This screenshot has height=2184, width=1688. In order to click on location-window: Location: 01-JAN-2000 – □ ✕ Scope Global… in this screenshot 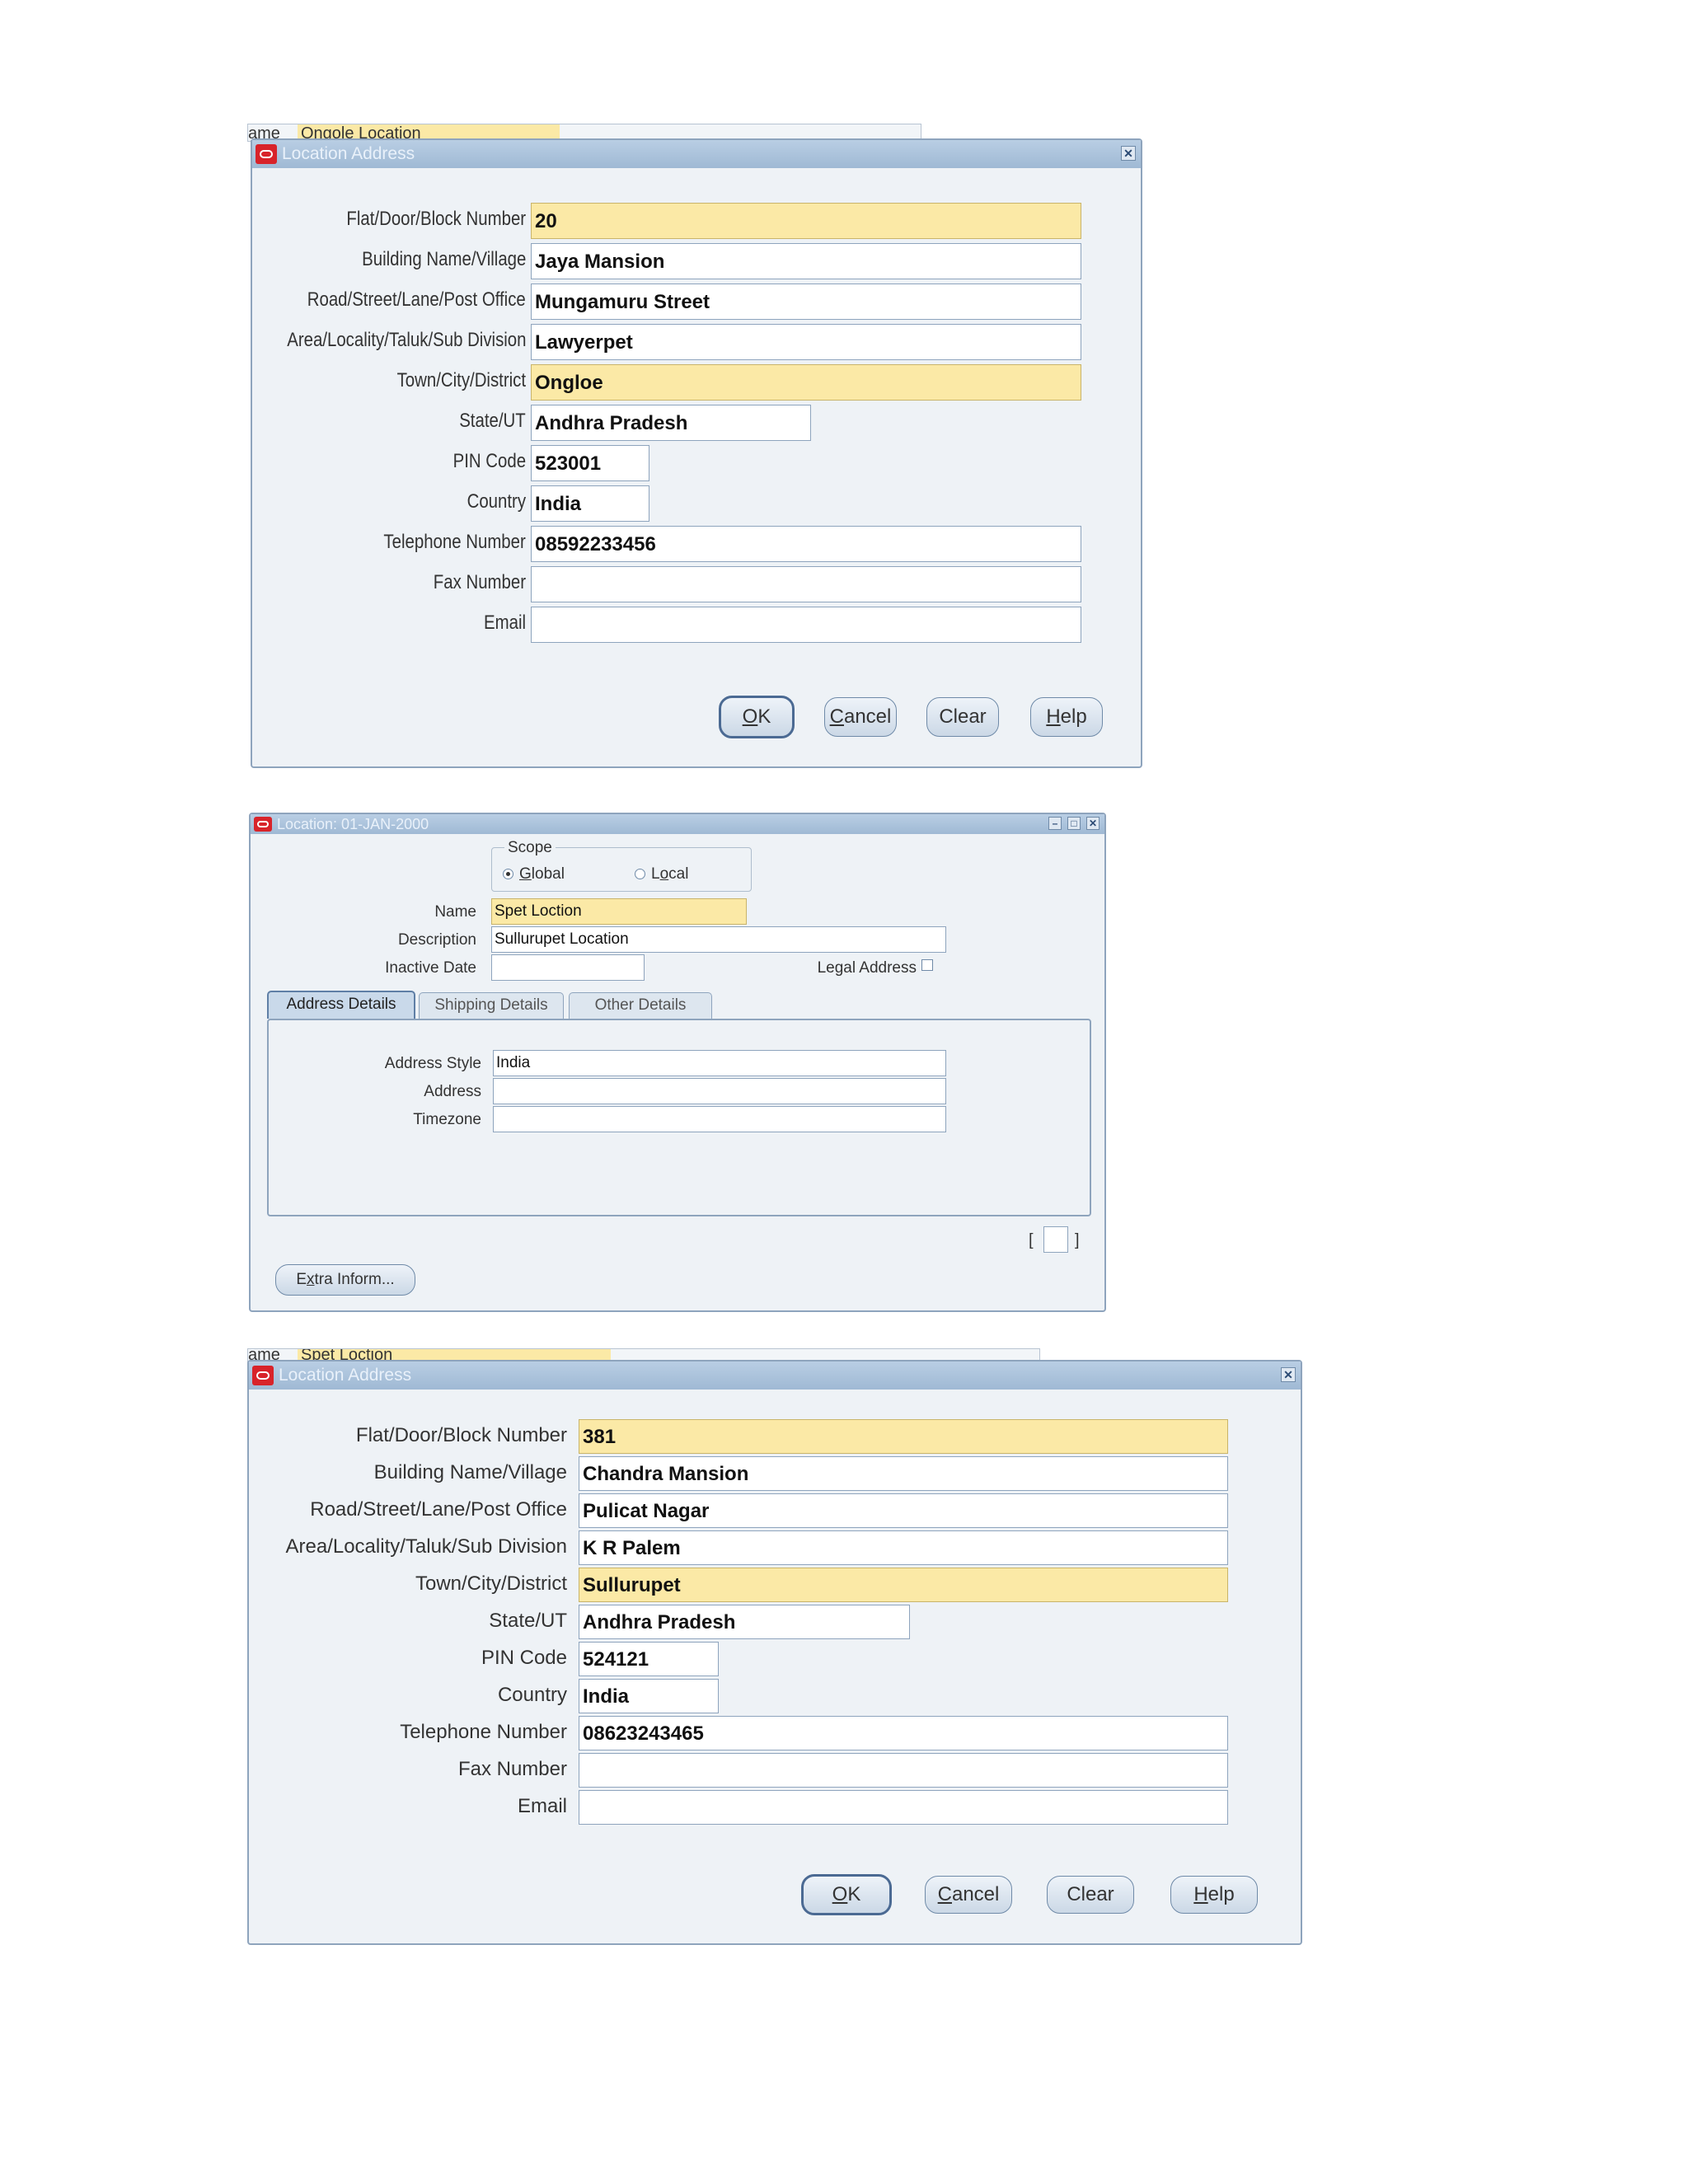, I will do `click(678, 1062)`.